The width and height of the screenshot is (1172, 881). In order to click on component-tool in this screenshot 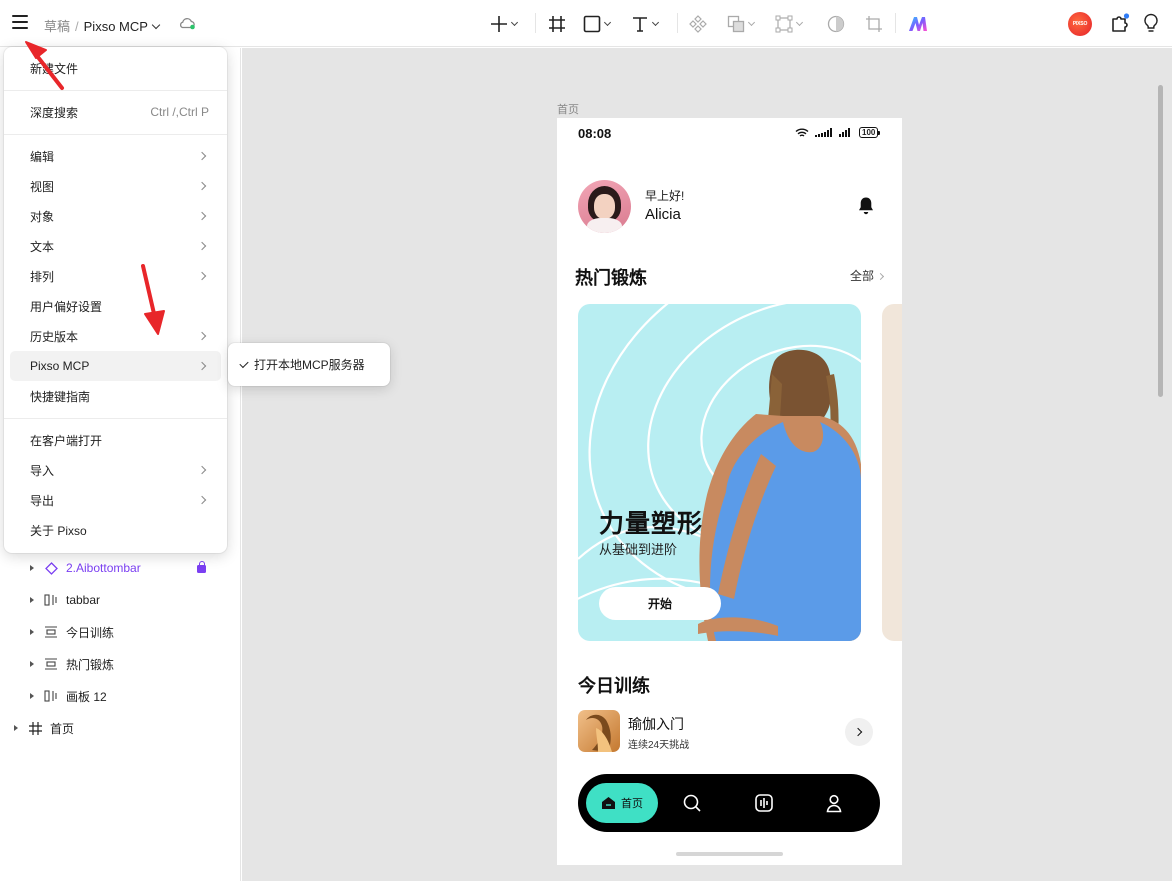, I will do `click(698, 24)`.